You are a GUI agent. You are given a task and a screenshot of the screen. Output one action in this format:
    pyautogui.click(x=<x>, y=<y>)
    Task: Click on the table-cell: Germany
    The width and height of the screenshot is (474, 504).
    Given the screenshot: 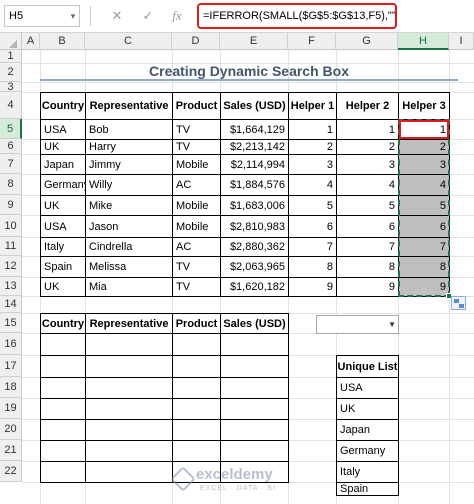 What is the action you would take?
    pyautogui.click(x=63, y=185)
    